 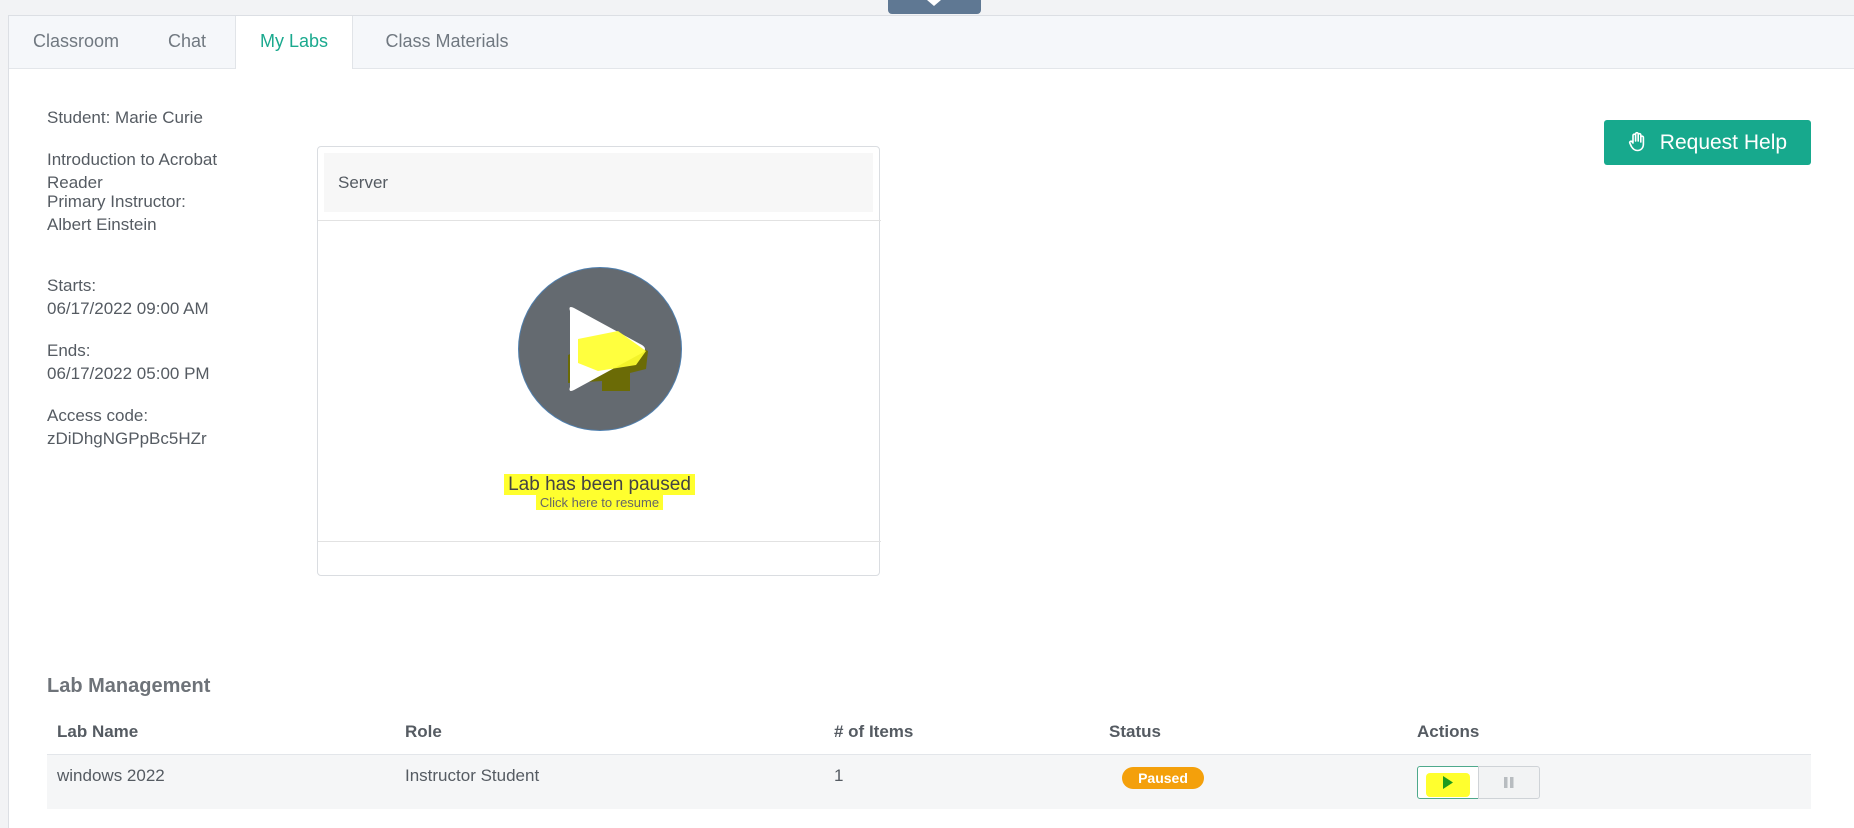 What do you see at coordinates (598, 182) in the screenshot?
I see `server-header: Server` at bounding box center [598, 182].